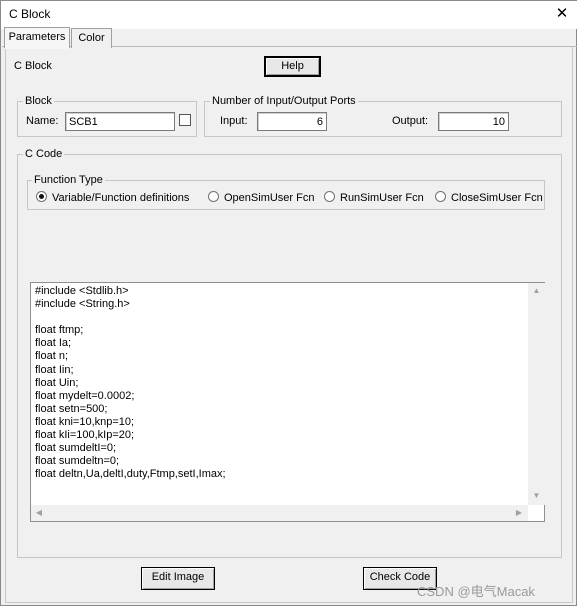  Describe the element at coordinates (185, 120) in the screenshot. I see `name-checkbox` at that location.